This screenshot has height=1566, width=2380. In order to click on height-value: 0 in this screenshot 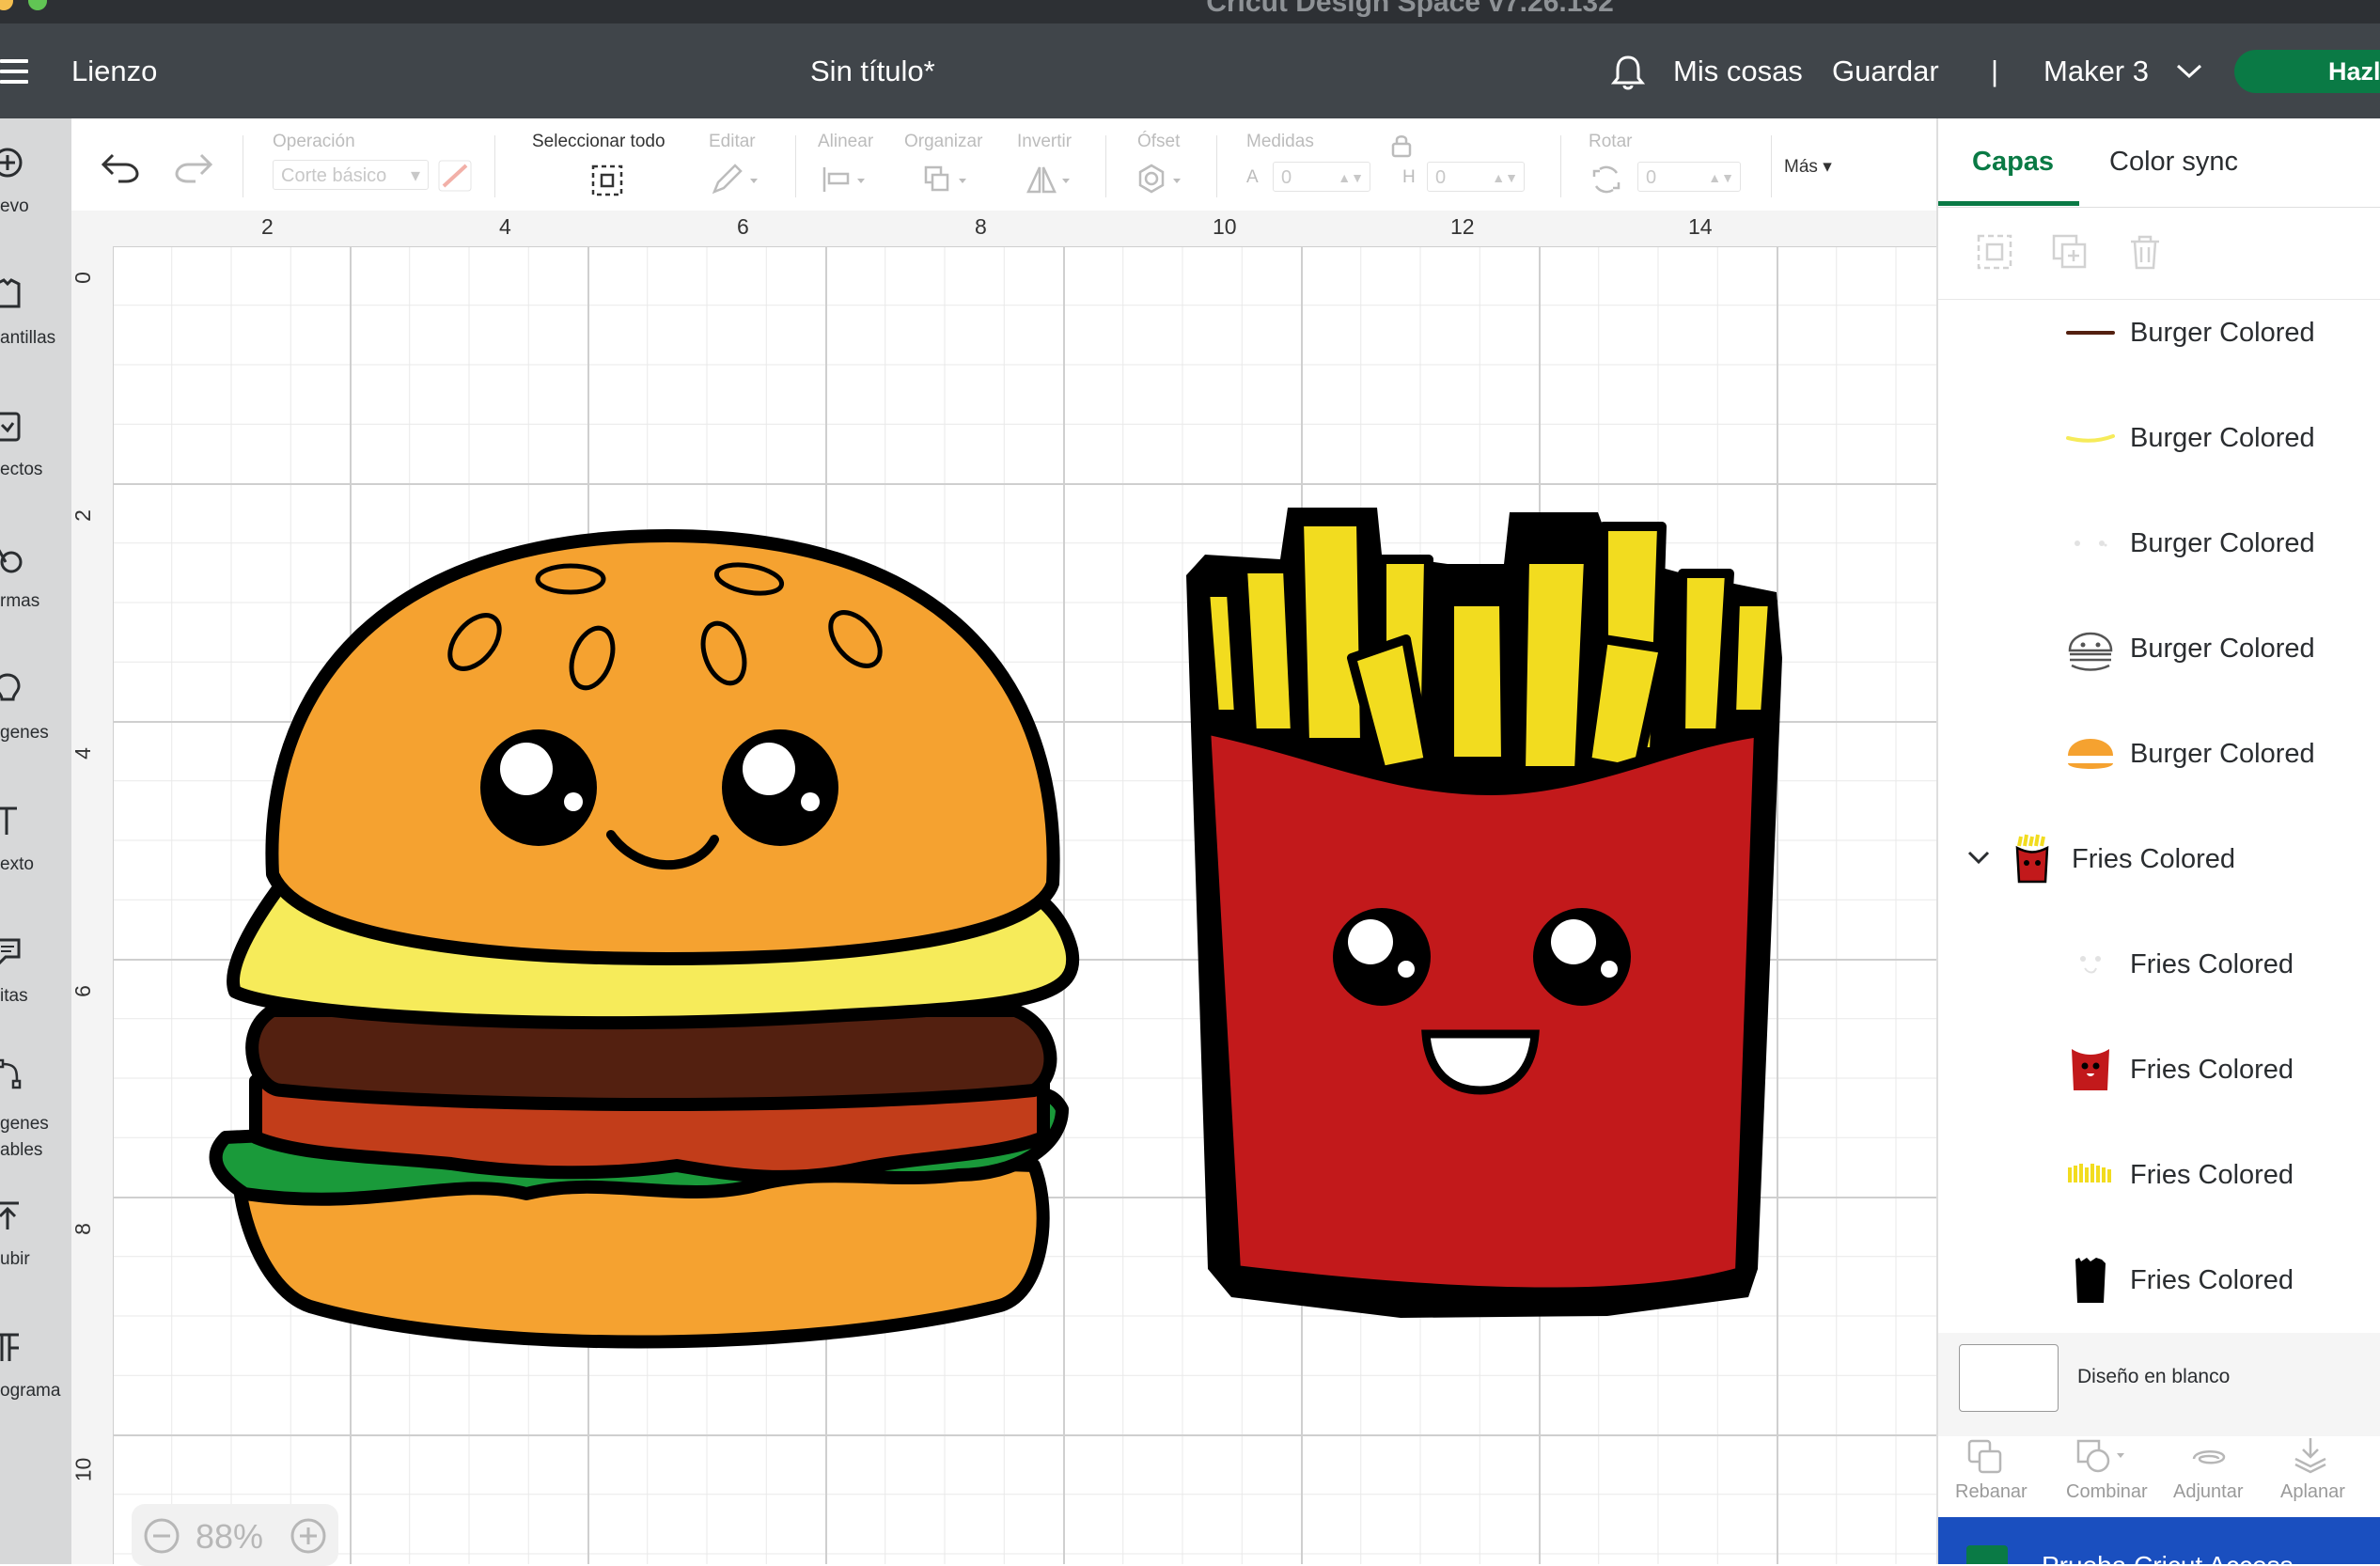, I will do `click(1441, 177)`.